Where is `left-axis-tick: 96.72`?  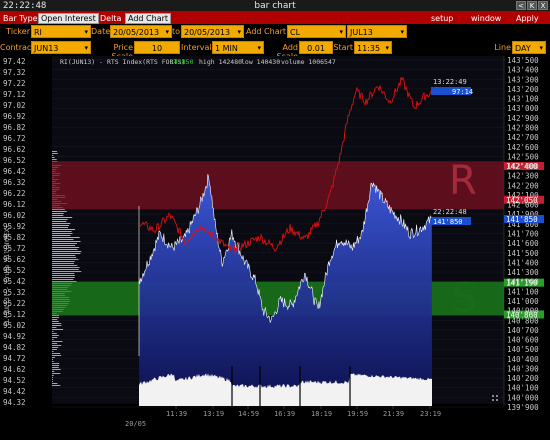 left-axis-tick: 96.72 is located at coordinates (14, 138).